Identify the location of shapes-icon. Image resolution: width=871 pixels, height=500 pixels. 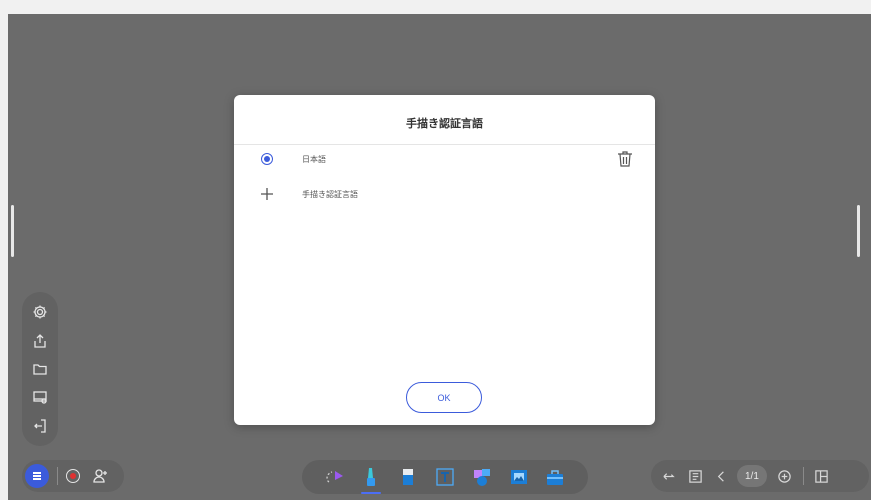
(481, 477).